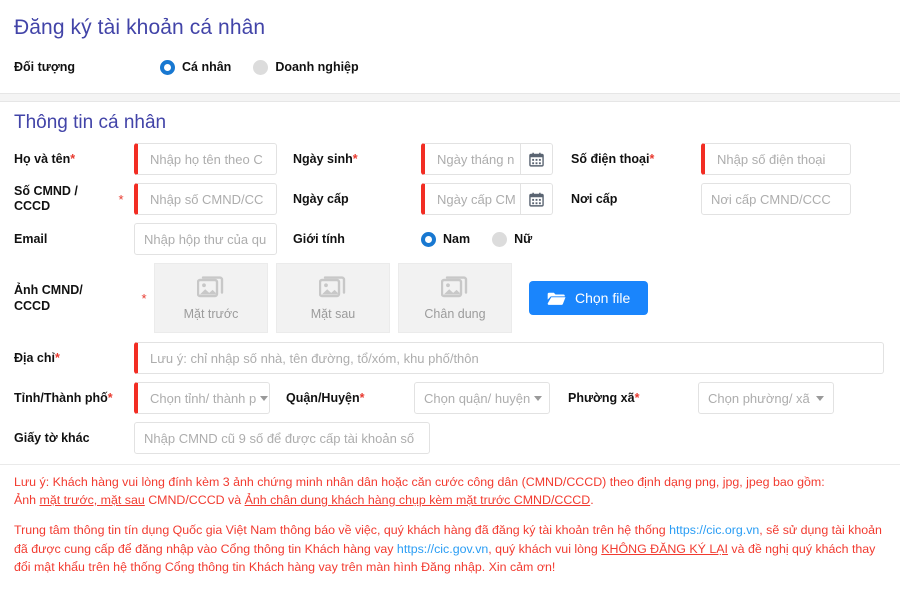 The image size is (900, 600). Describe the element at coordinates (325, 158) in the screenshot. I see `birth-date-label: Ngày sinh*` at that location.